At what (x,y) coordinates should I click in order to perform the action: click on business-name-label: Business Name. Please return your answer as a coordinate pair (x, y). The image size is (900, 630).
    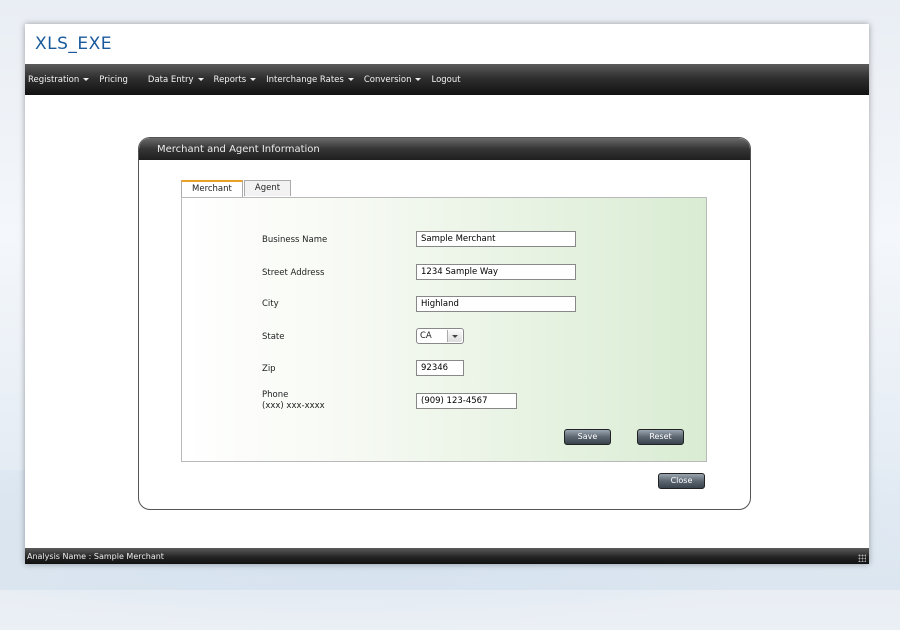
    Looking at the image, I should click on (295, 240).